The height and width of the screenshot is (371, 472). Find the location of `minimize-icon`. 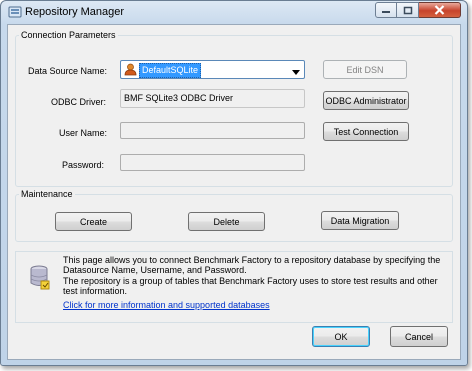

minimize-icon is located at coordinates (386, 12).